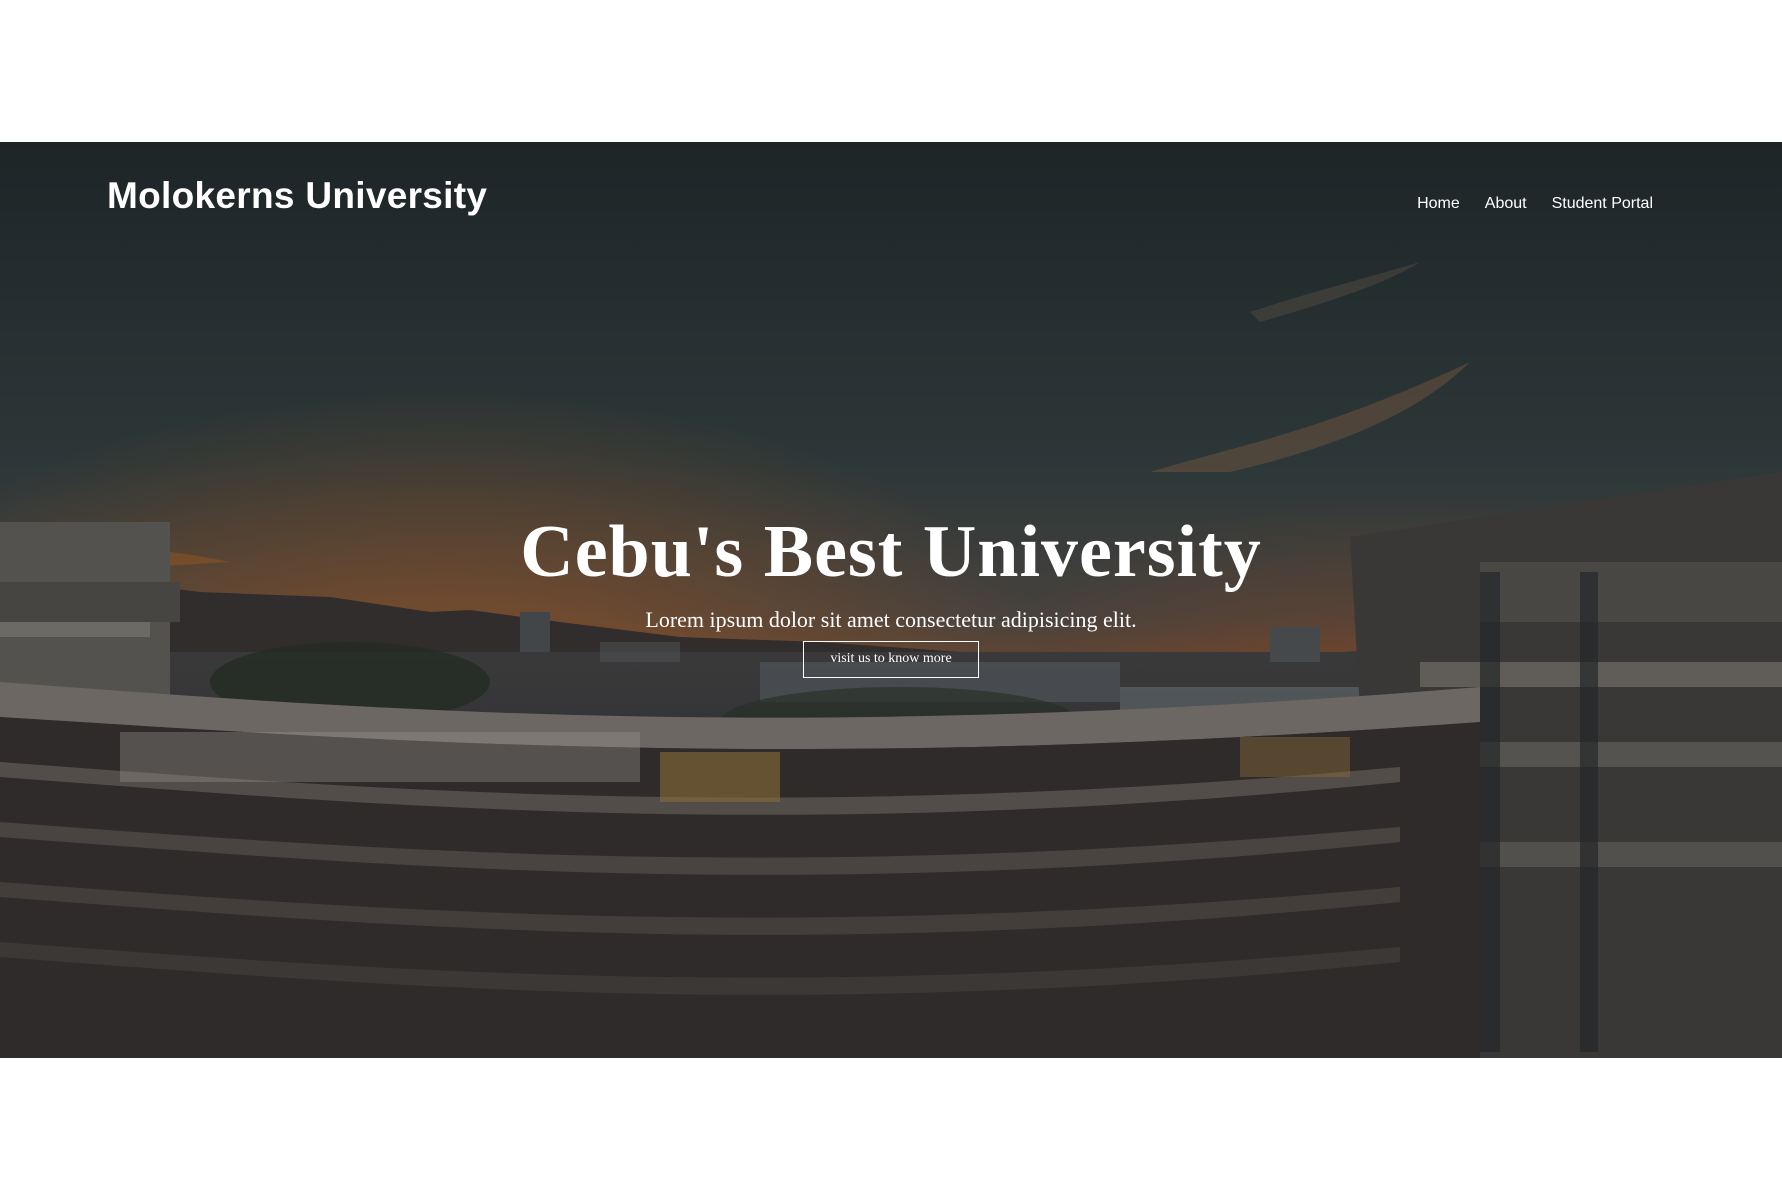  I want to click on nav-item-home: Home, so click(1438, 204).